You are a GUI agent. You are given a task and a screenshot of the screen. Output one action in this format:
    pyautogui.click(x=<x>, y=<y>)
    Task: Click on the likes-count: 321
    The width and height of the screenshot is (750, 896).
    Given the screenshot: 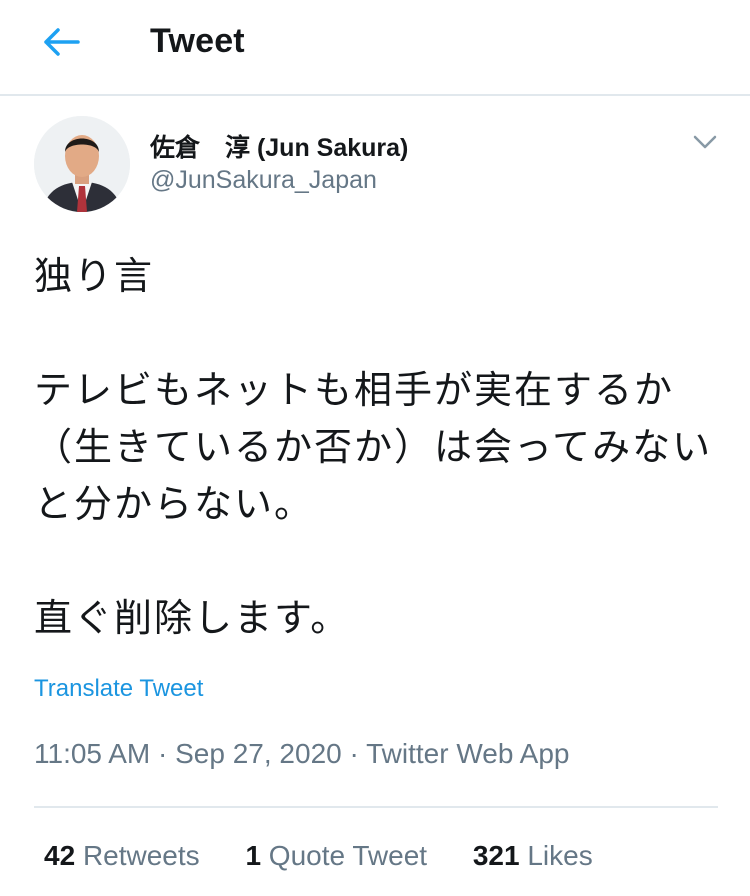 What is the action you would take?
    pyautogui.click(x=496, y=855)
    